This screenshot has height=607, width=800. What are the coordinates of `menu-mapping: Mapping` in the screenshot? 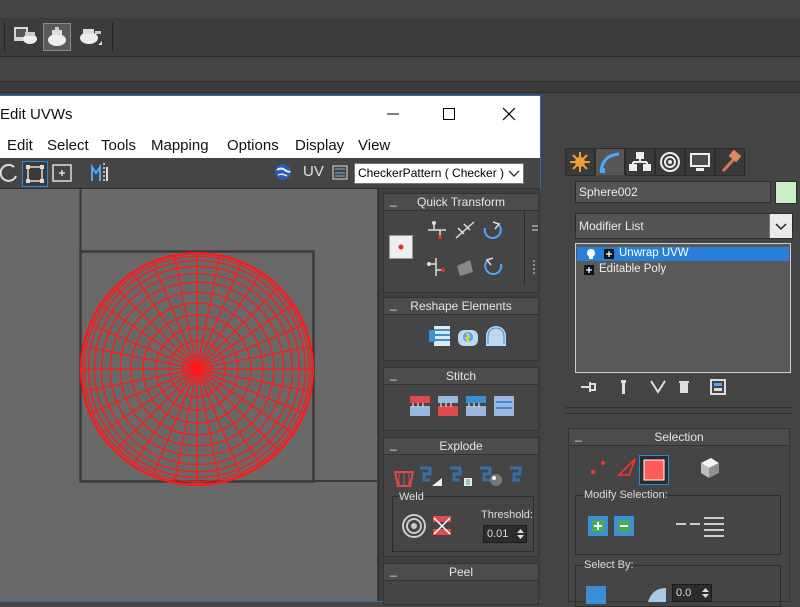 It's located at (180, 145).